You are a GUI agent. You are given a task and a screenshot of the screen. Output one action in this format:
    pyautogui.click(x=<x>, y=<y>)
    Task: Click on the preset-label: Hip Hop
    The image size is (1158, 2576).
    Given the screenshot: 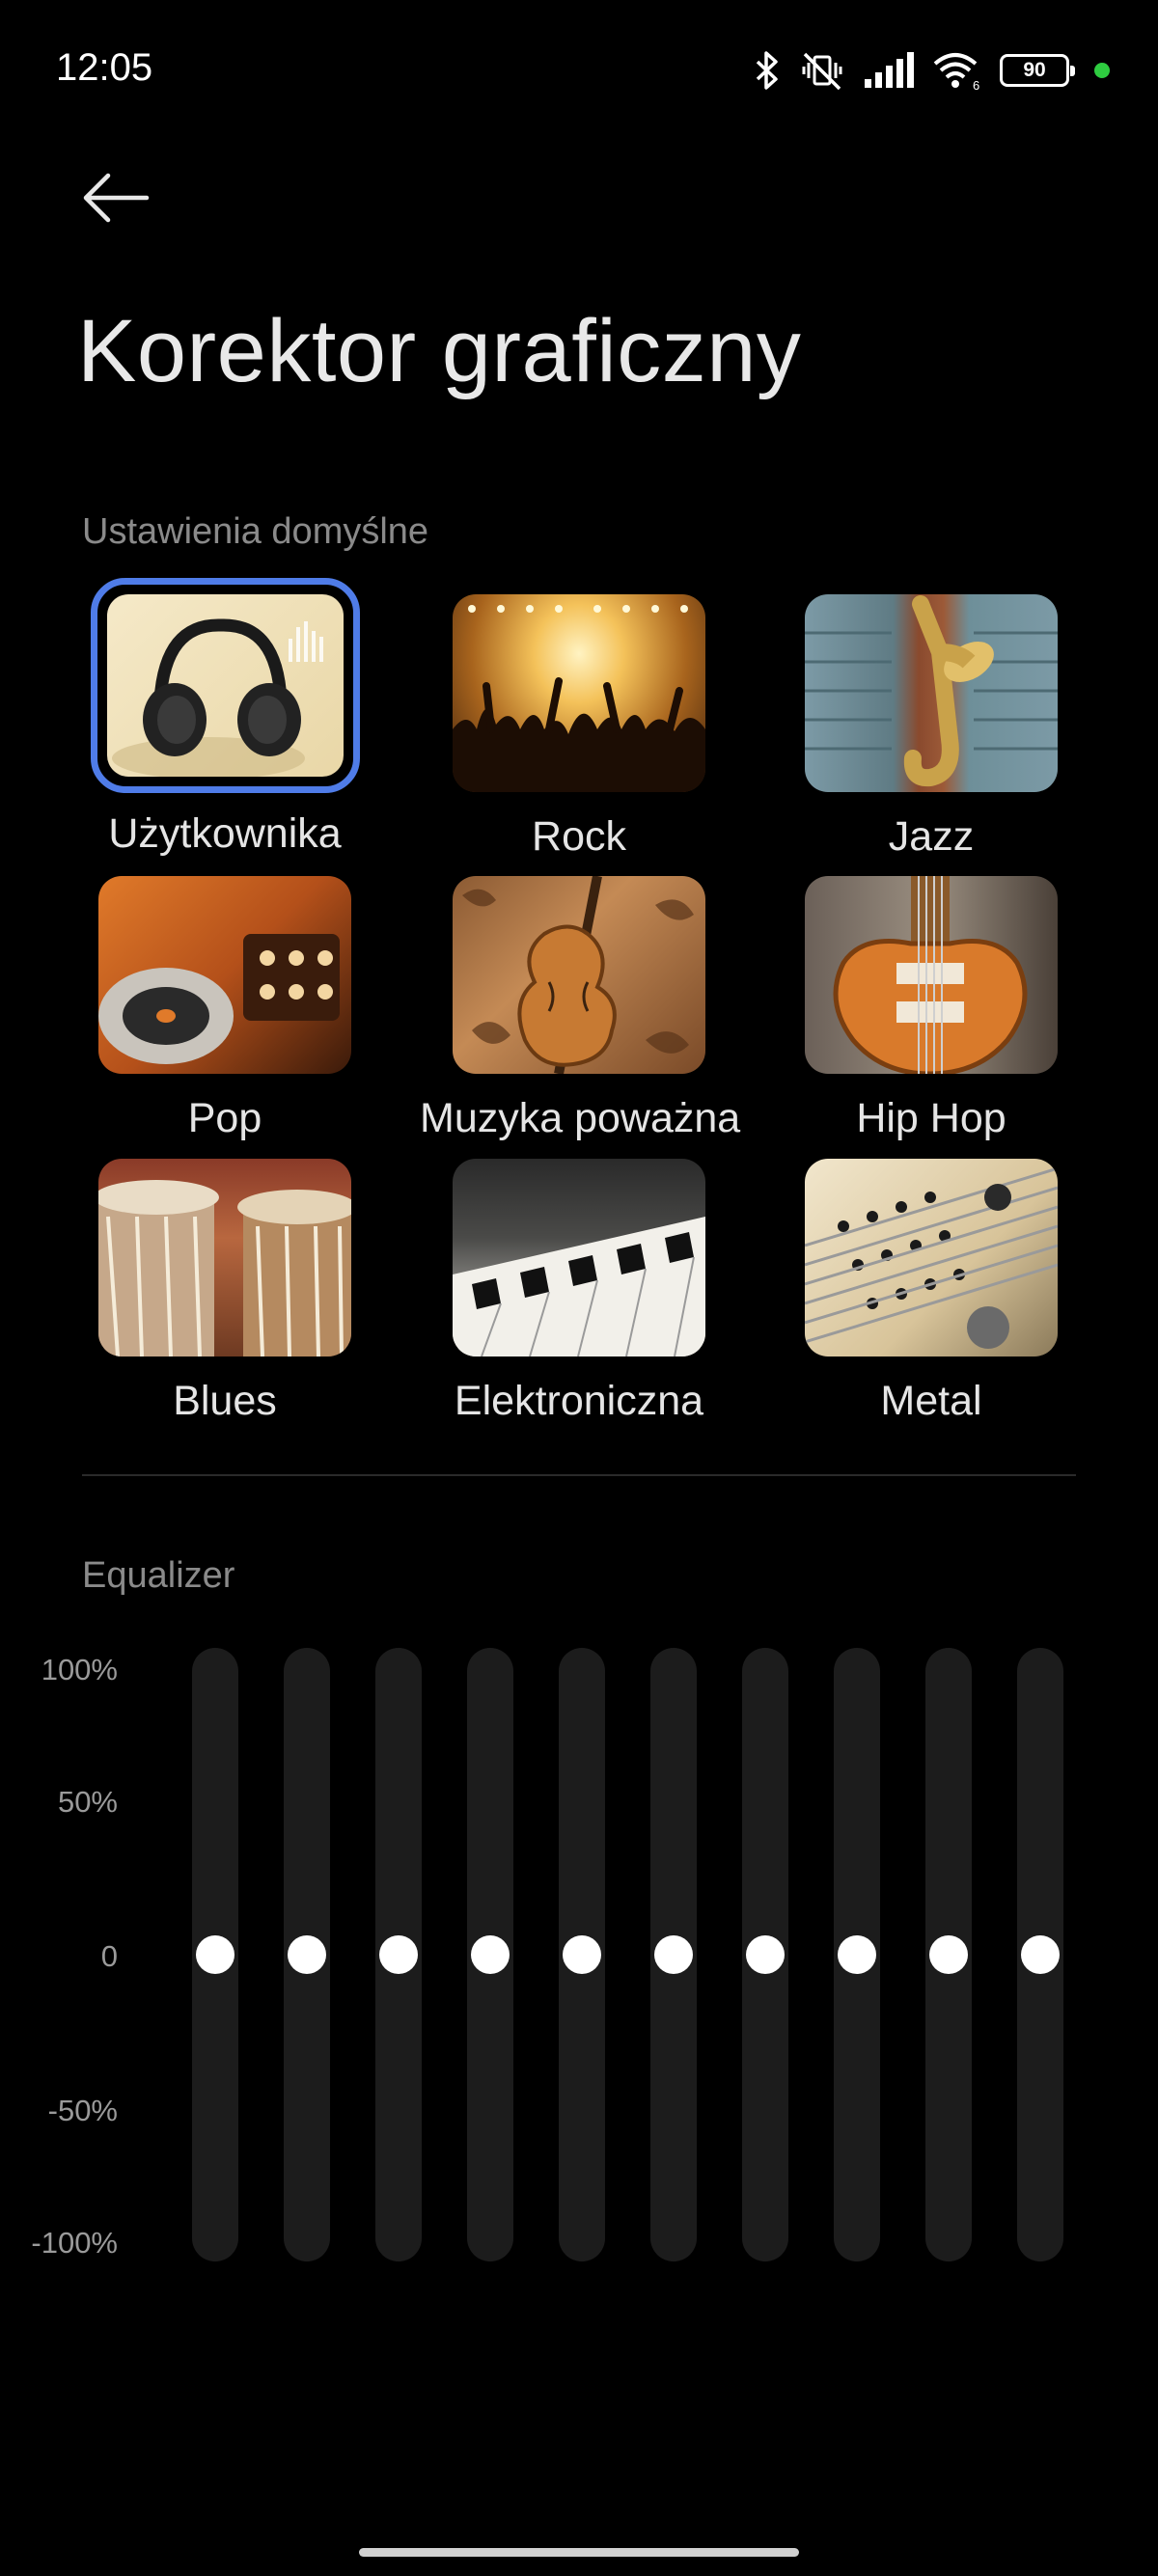 What is the action you would take?
    pyautogui.click(x=931, y=1118)
    